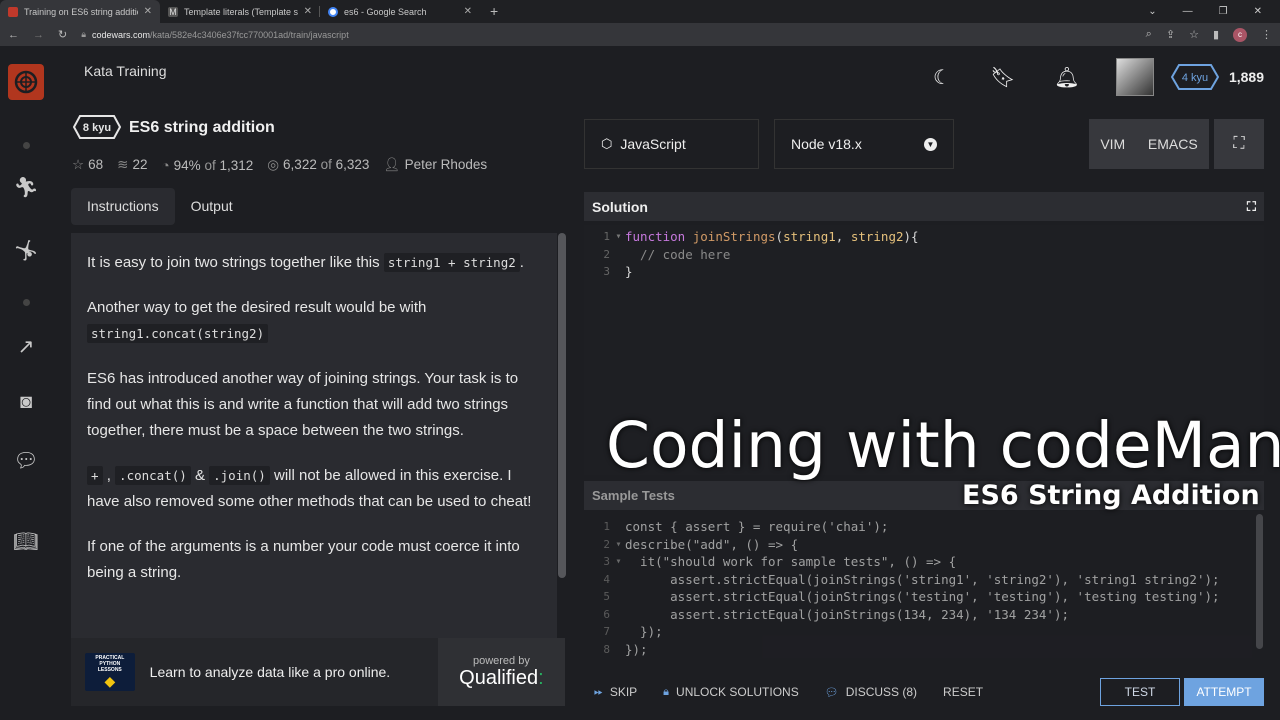  What do you see at coordinates (26, 402) in the screenshot?
I see `discord-icon: ◙` at bounding box center [26, 402].